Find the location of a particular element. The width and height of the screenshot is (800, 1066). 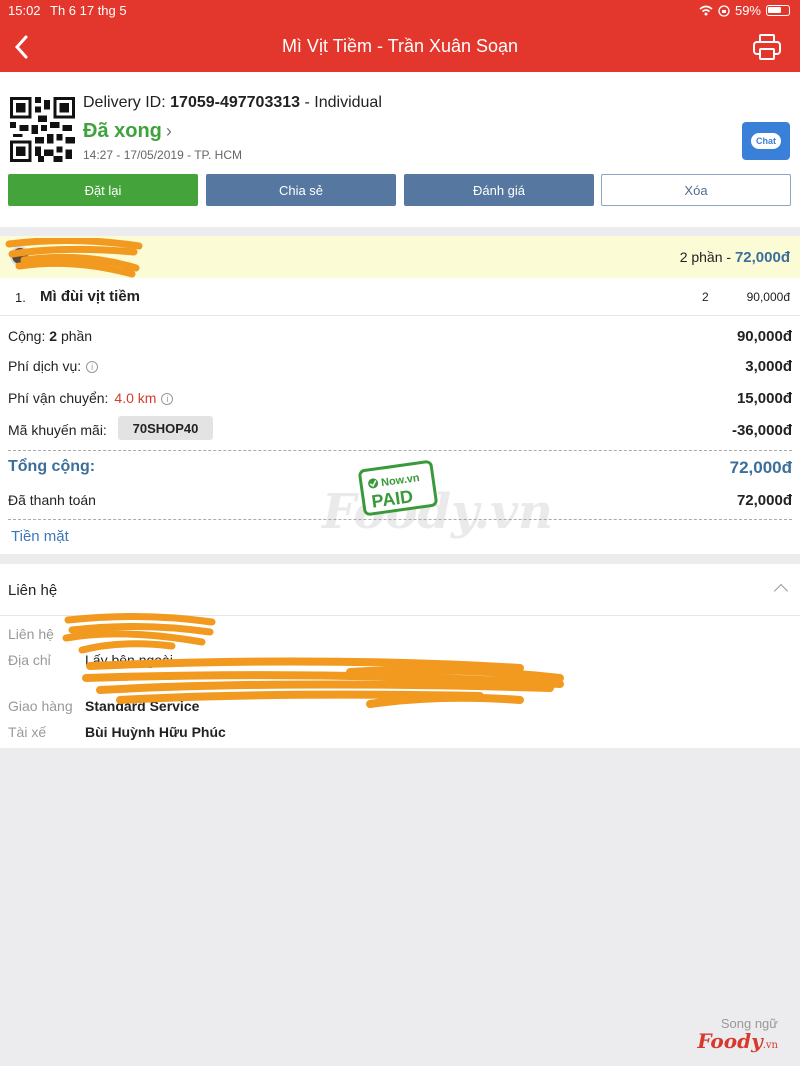

rate-button: Đánh giá is located at coordinates (499, 190).